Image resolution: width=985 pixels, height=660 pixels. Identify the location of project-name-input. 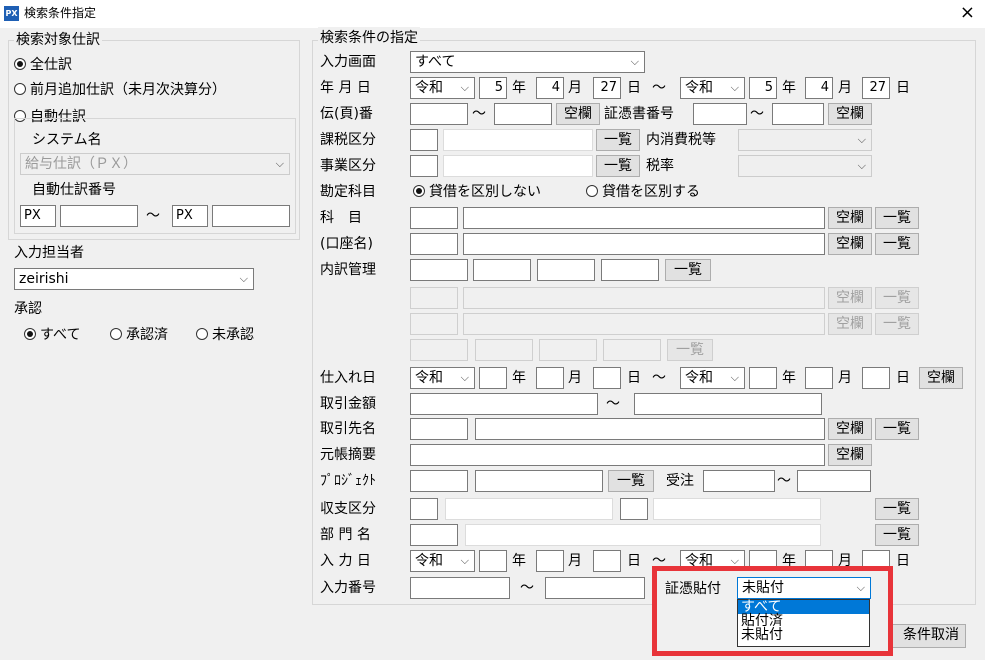
(539, 481).